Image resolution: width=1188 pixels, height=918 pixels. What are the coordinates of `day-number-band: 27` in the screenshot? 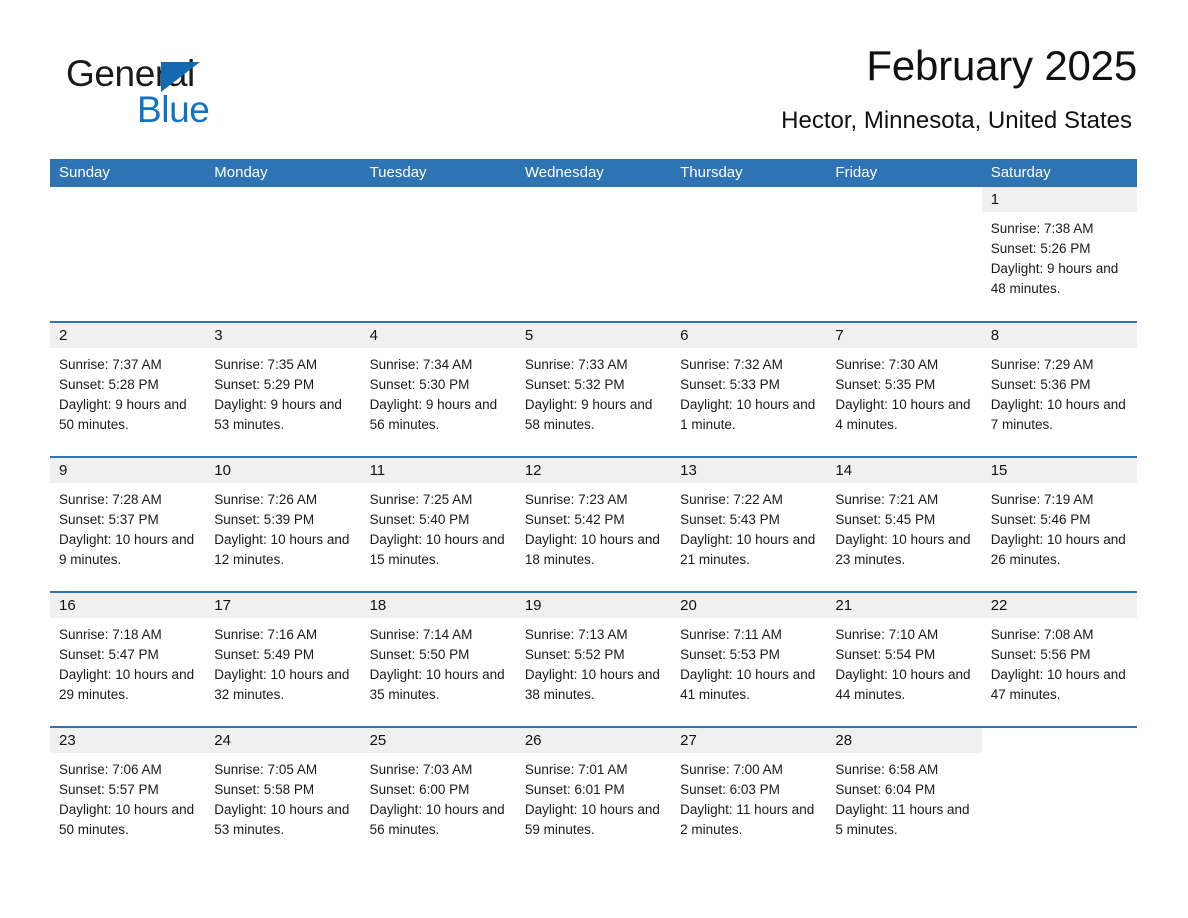 It's located at (749, 740).